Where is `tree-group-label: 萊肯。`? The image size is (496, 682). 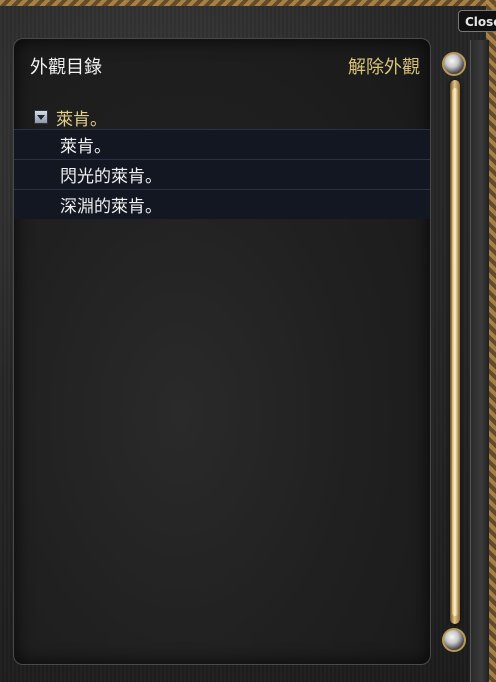
tree-group-label: 萊肯。 is located at coordinates (81, 119).